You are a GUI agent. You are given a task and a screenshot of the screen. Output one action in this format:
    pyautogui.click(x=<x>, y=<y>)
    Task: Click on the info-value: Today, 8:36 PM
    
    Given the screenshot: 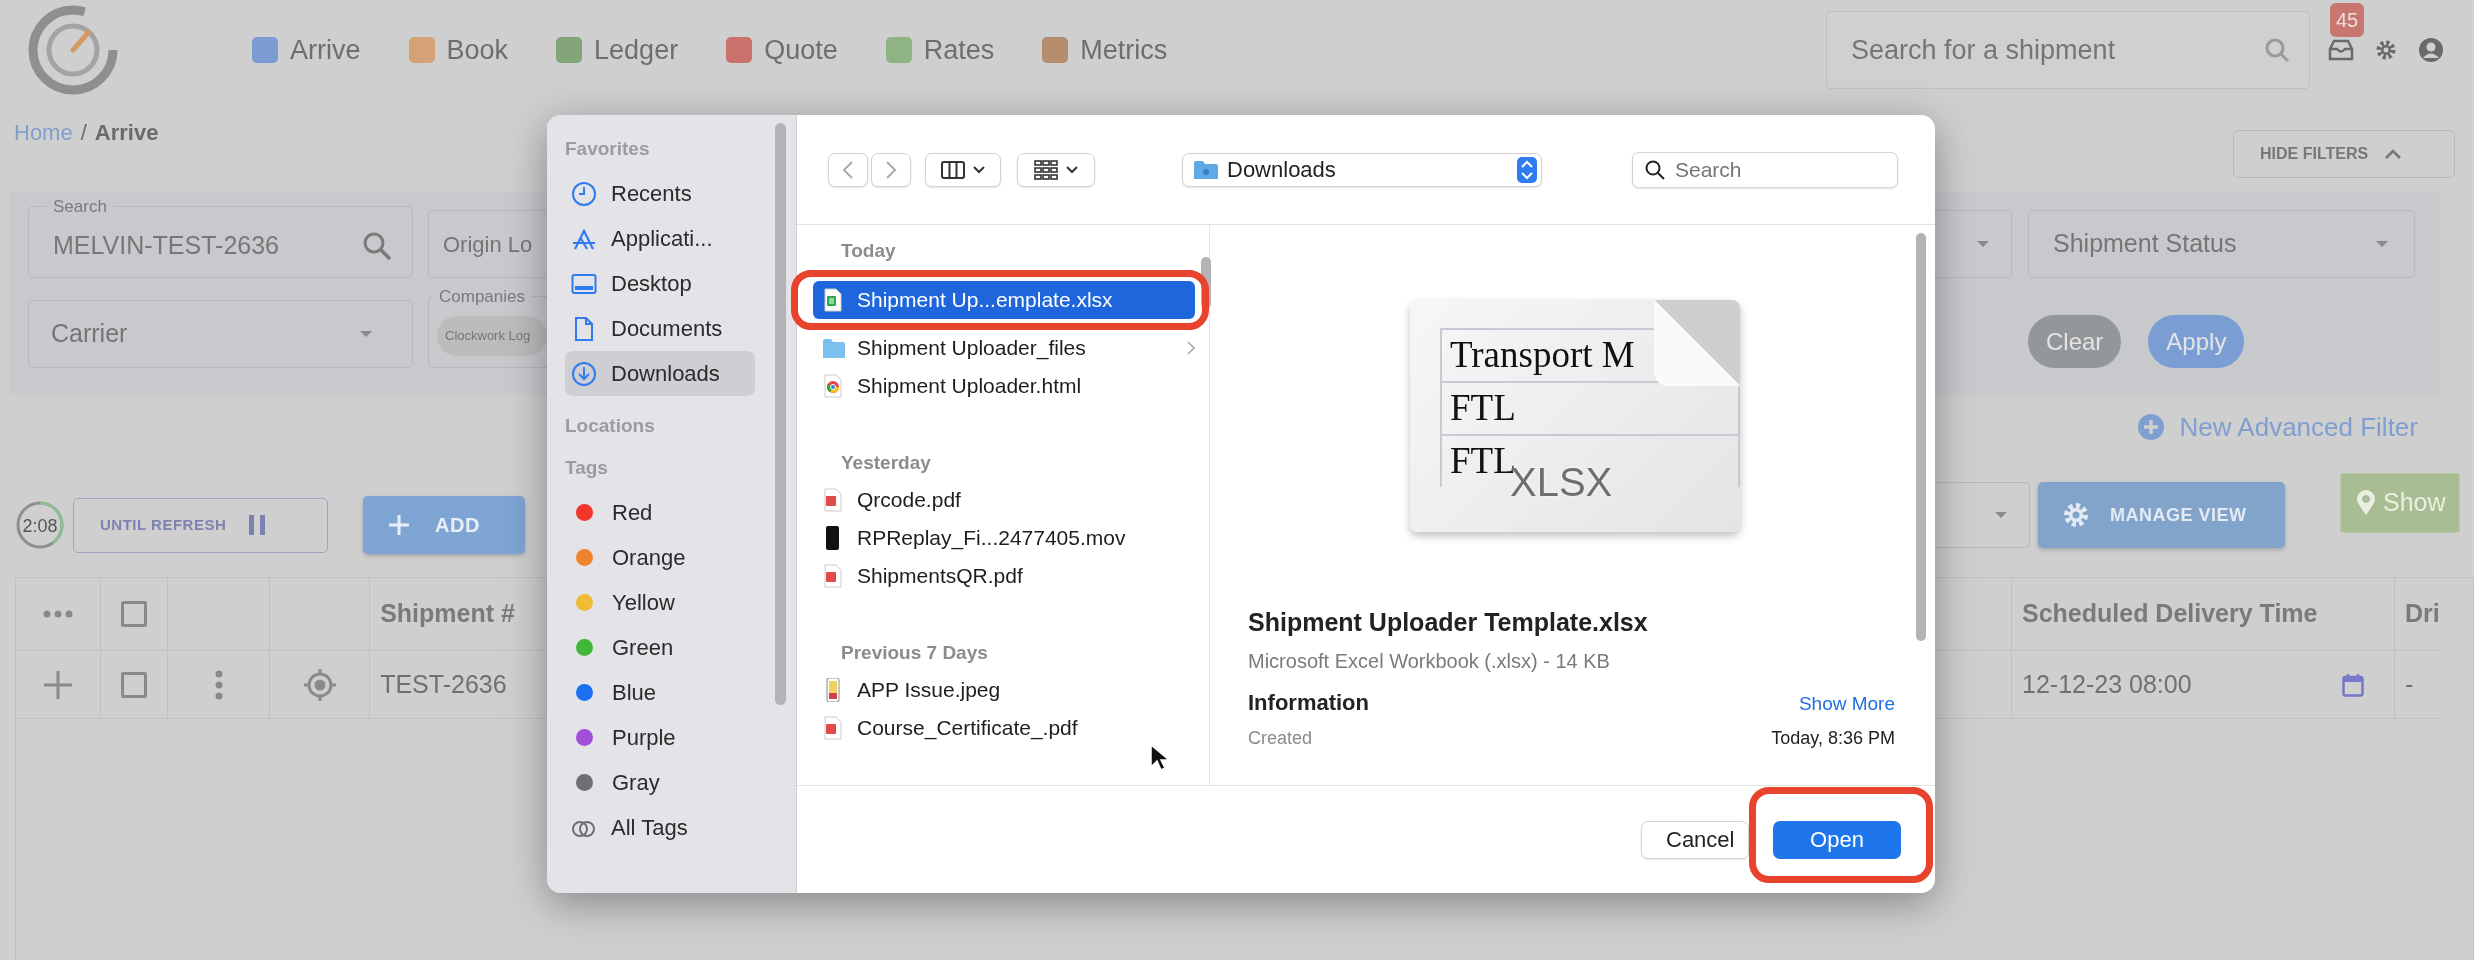 What is the action you would take?
    pyautogui.click(x=1833, y=738)
    